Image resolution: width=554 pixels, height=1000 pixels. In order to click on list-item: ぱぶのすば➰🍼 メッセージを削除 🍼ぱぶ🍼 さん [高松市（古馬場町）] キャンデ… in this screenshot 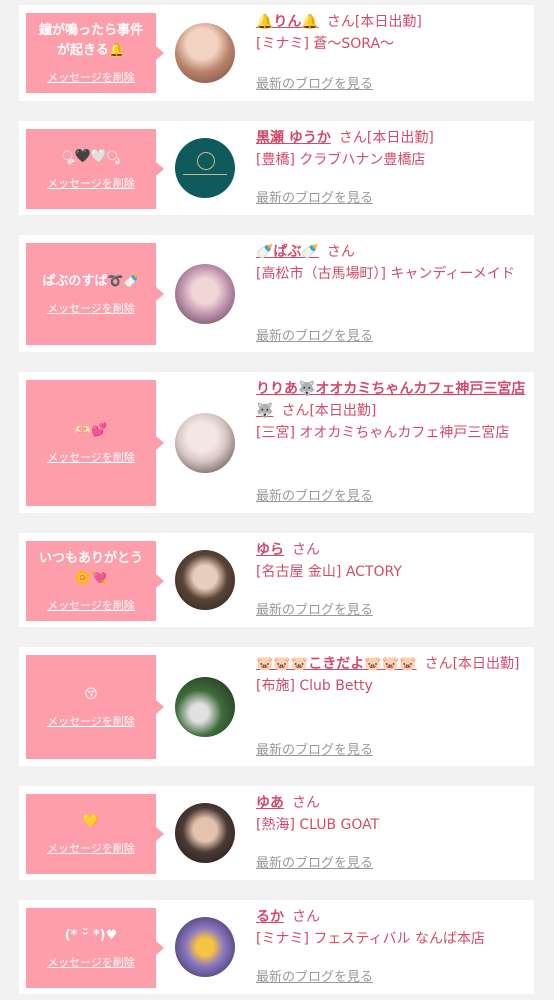, I will do `click(276, 293)`.